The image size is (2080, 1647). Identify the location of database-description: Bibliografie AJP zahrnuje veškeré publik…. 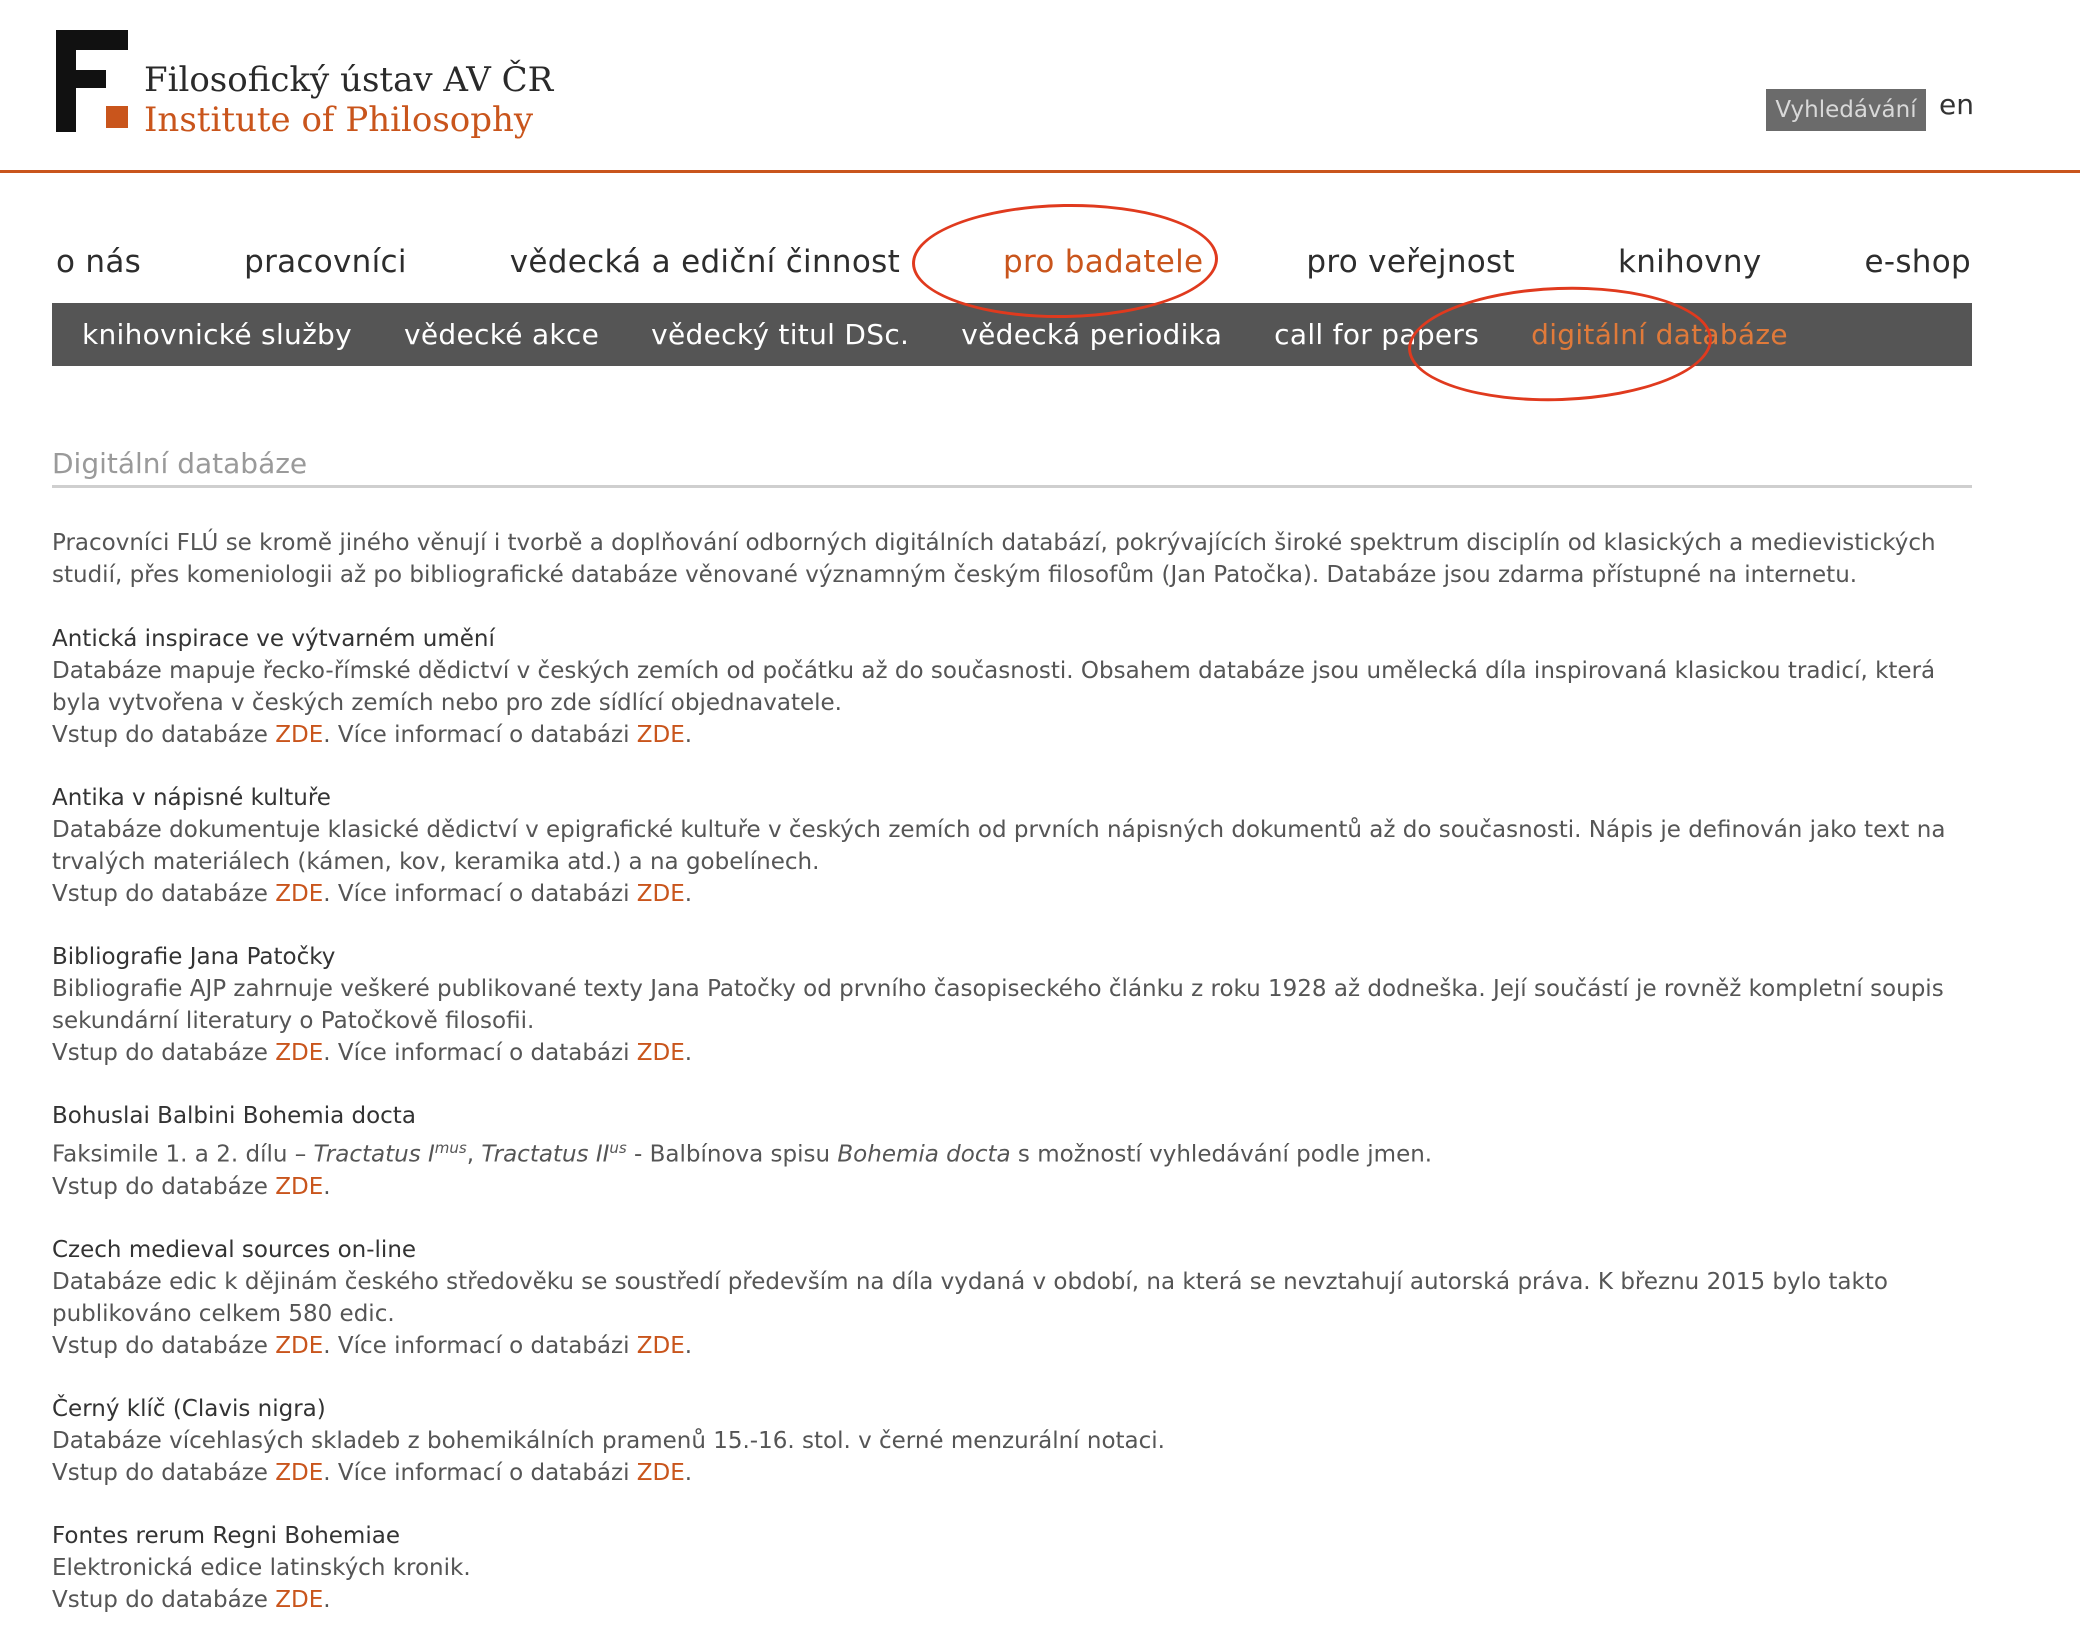
(998, 1005).